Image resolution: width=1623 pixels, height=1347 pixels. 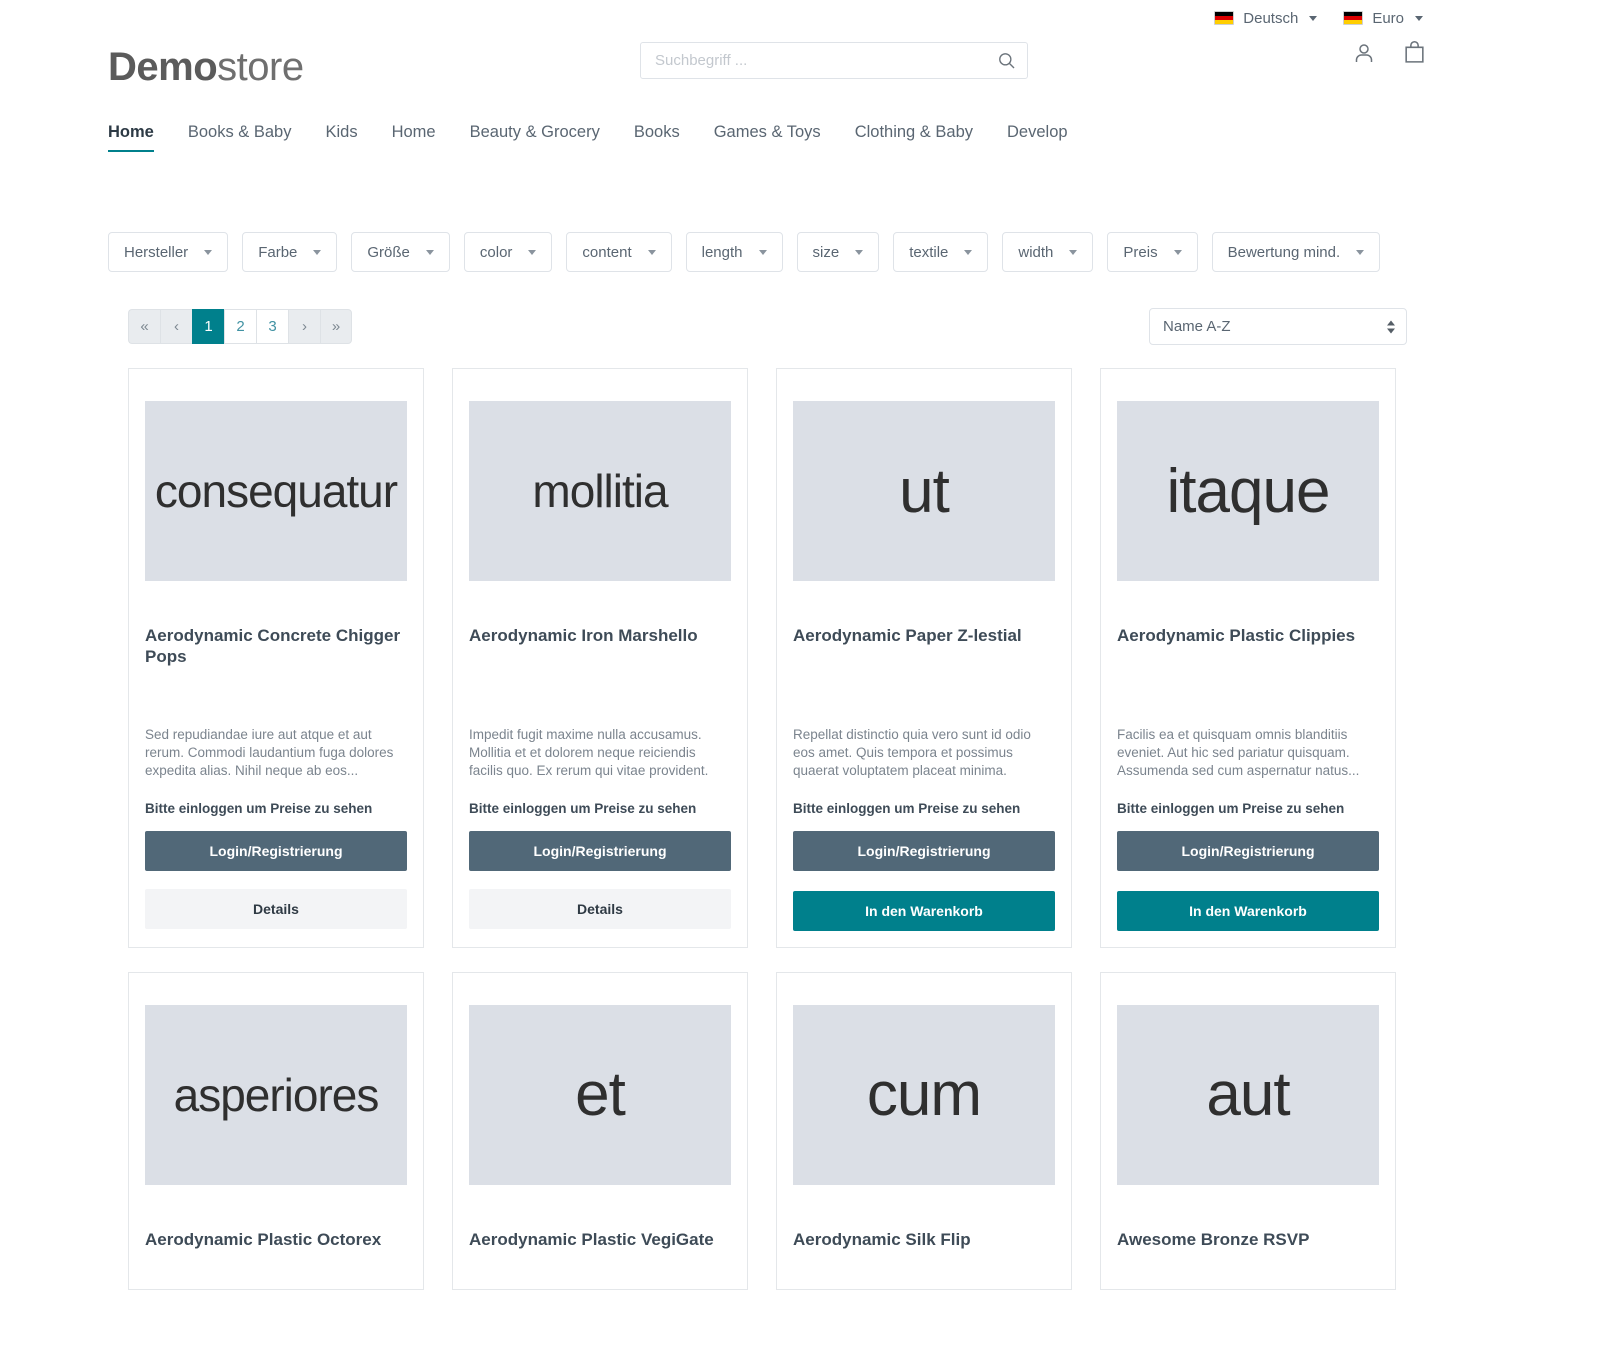 I want to click on nav-item-kids: Kids, so click(x=341, y=137).